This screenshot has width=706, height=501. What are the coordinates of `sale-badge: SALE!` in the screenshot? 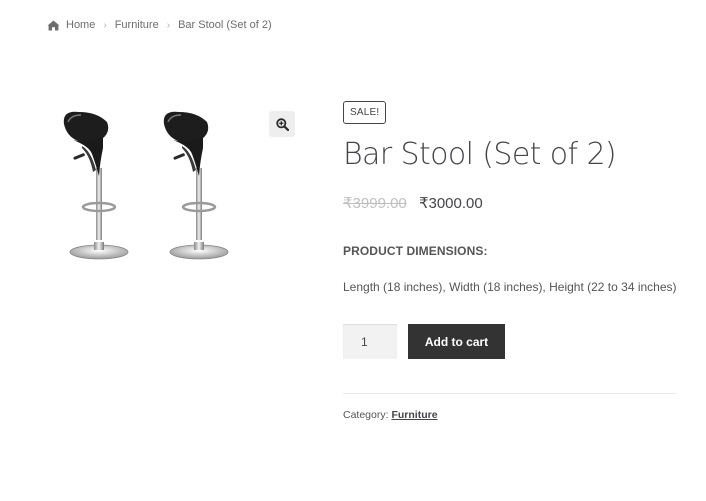 It's located at (365, 112).